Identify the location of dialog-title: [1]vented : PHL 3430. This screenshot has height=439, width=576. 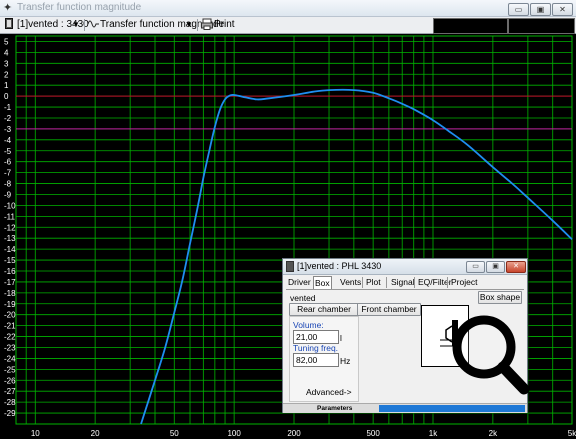
(339, 266).